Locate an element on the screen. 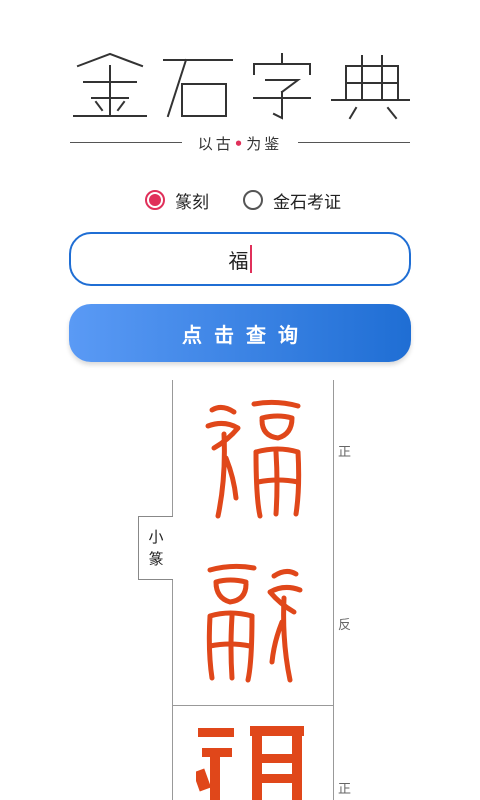  search-mode-group: 篆刻 金石考证 is located at coordinates (240, 200).